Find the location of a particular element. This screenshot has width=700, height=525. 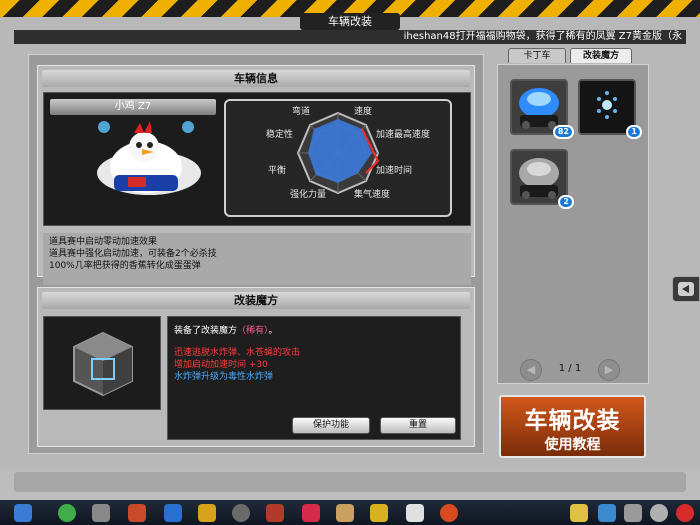

inventory-pager: ◀ 1 / 1 ▶ is located at coordinates (570, 370).